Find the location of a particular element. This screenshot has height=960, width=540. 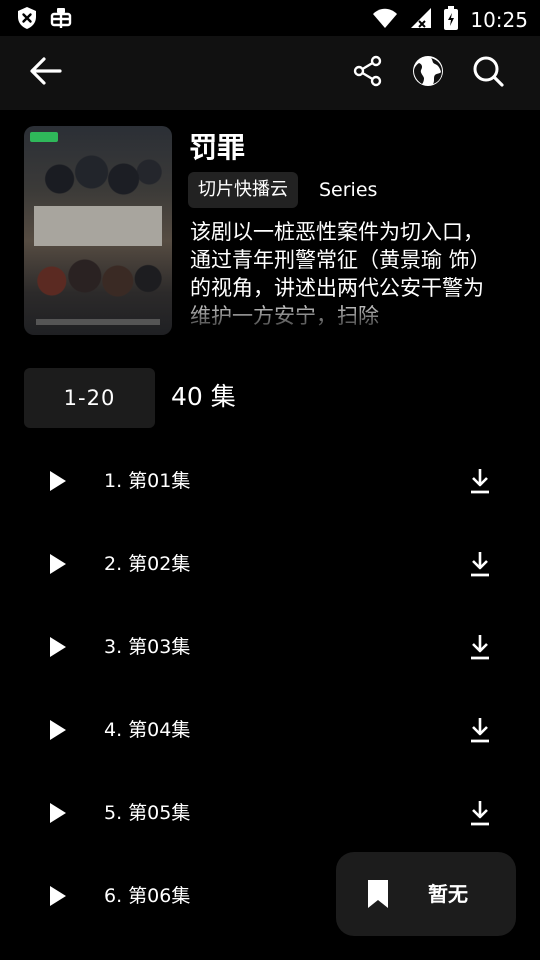

show-poster is located at coordinates (98, 230).